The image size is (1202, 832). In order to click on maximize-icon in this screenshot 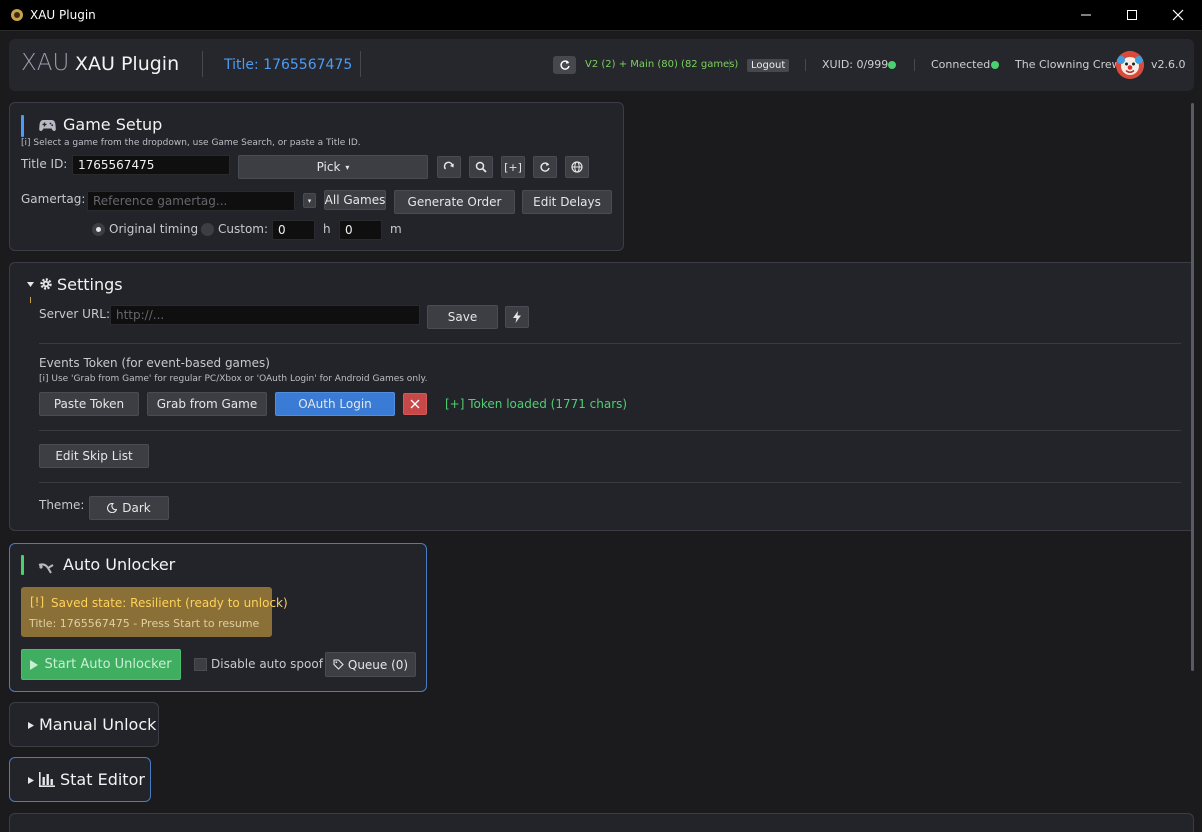, I will do `click(1132, 15)`.